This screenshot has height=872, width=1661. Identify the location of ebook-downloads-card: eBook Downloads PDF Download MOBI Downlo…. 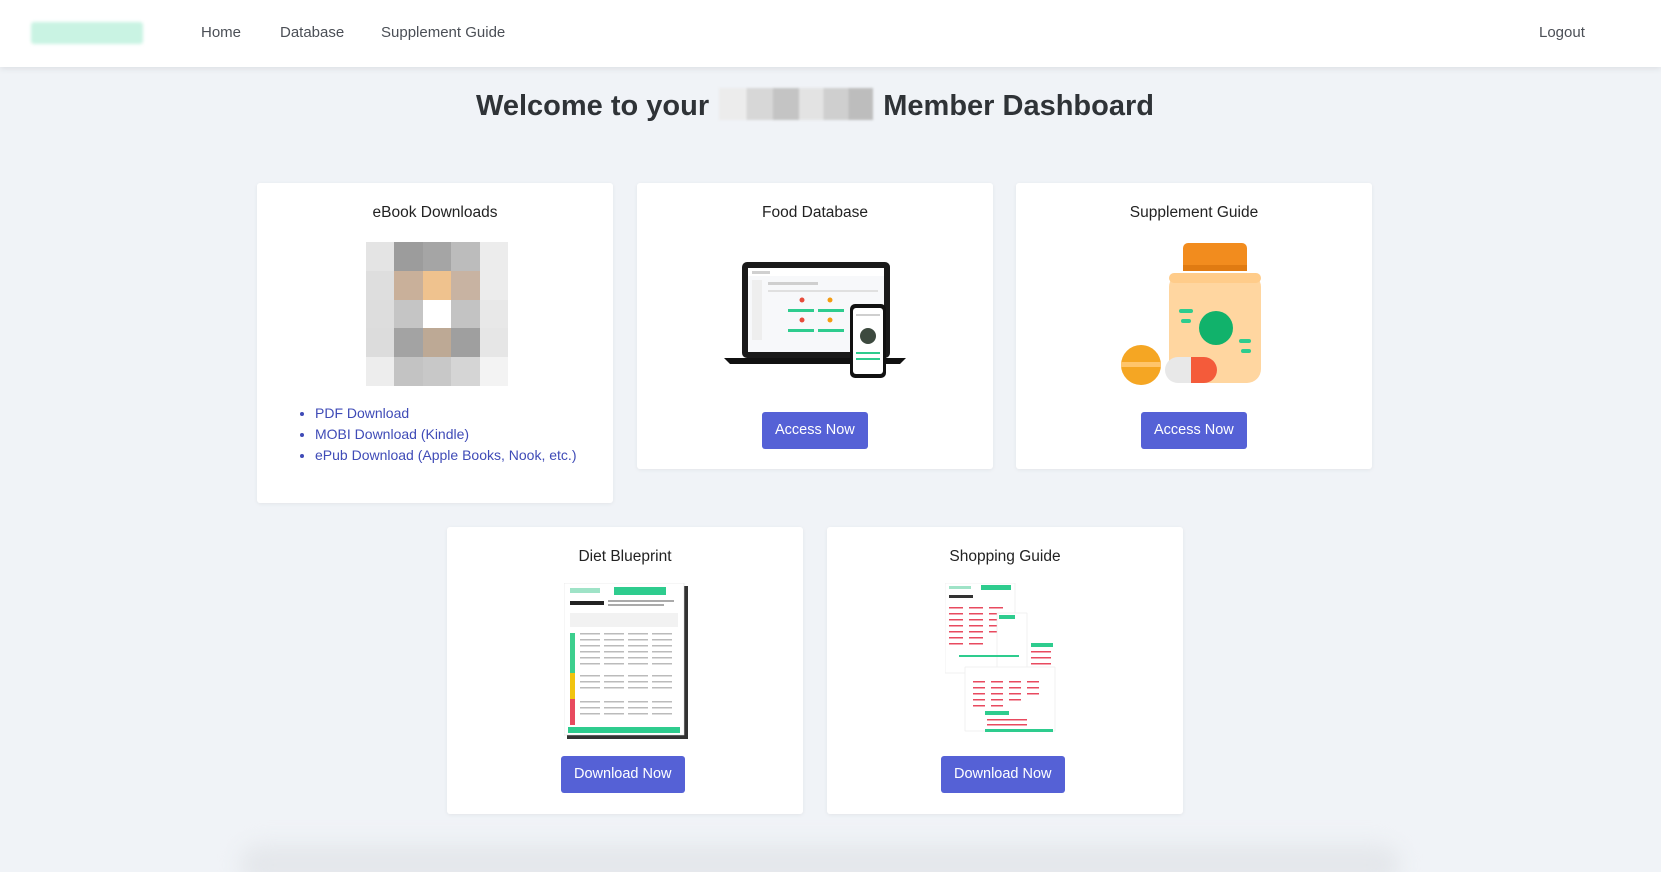
(435, 343).